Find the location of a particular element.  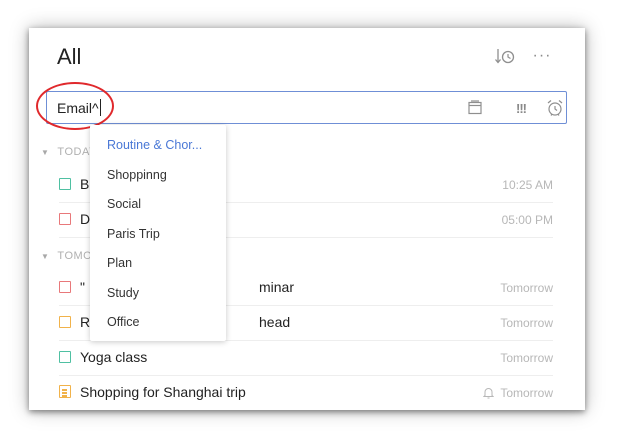

dropdown-item: Social is located at coordinates (124, 204).